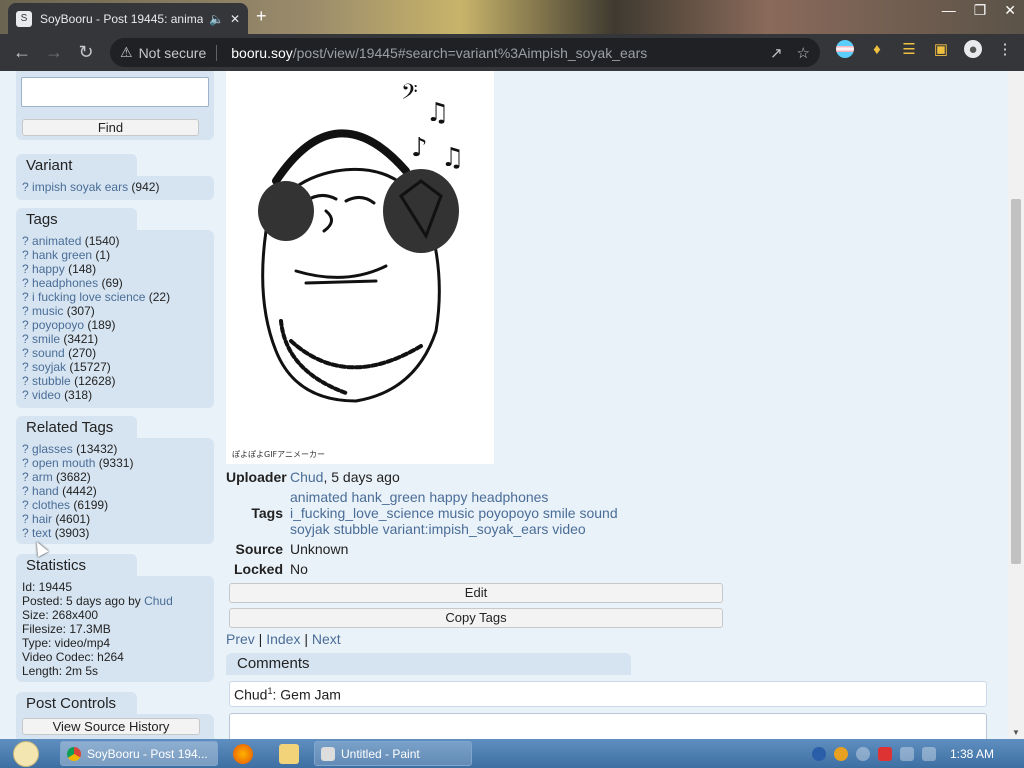  Describe the element at coordinates (250, 695) in the screenshot. I see `comment-user: Chud` at that location.